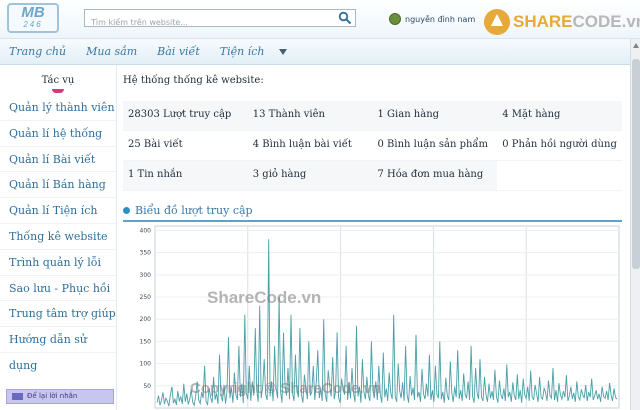 Image resolution: width=640 pixels, height=410 pixels. Describe the element at coordinates (52, 396) in the screenshot. I see `leave-message-label: Để lại lời nhắn` at that location.